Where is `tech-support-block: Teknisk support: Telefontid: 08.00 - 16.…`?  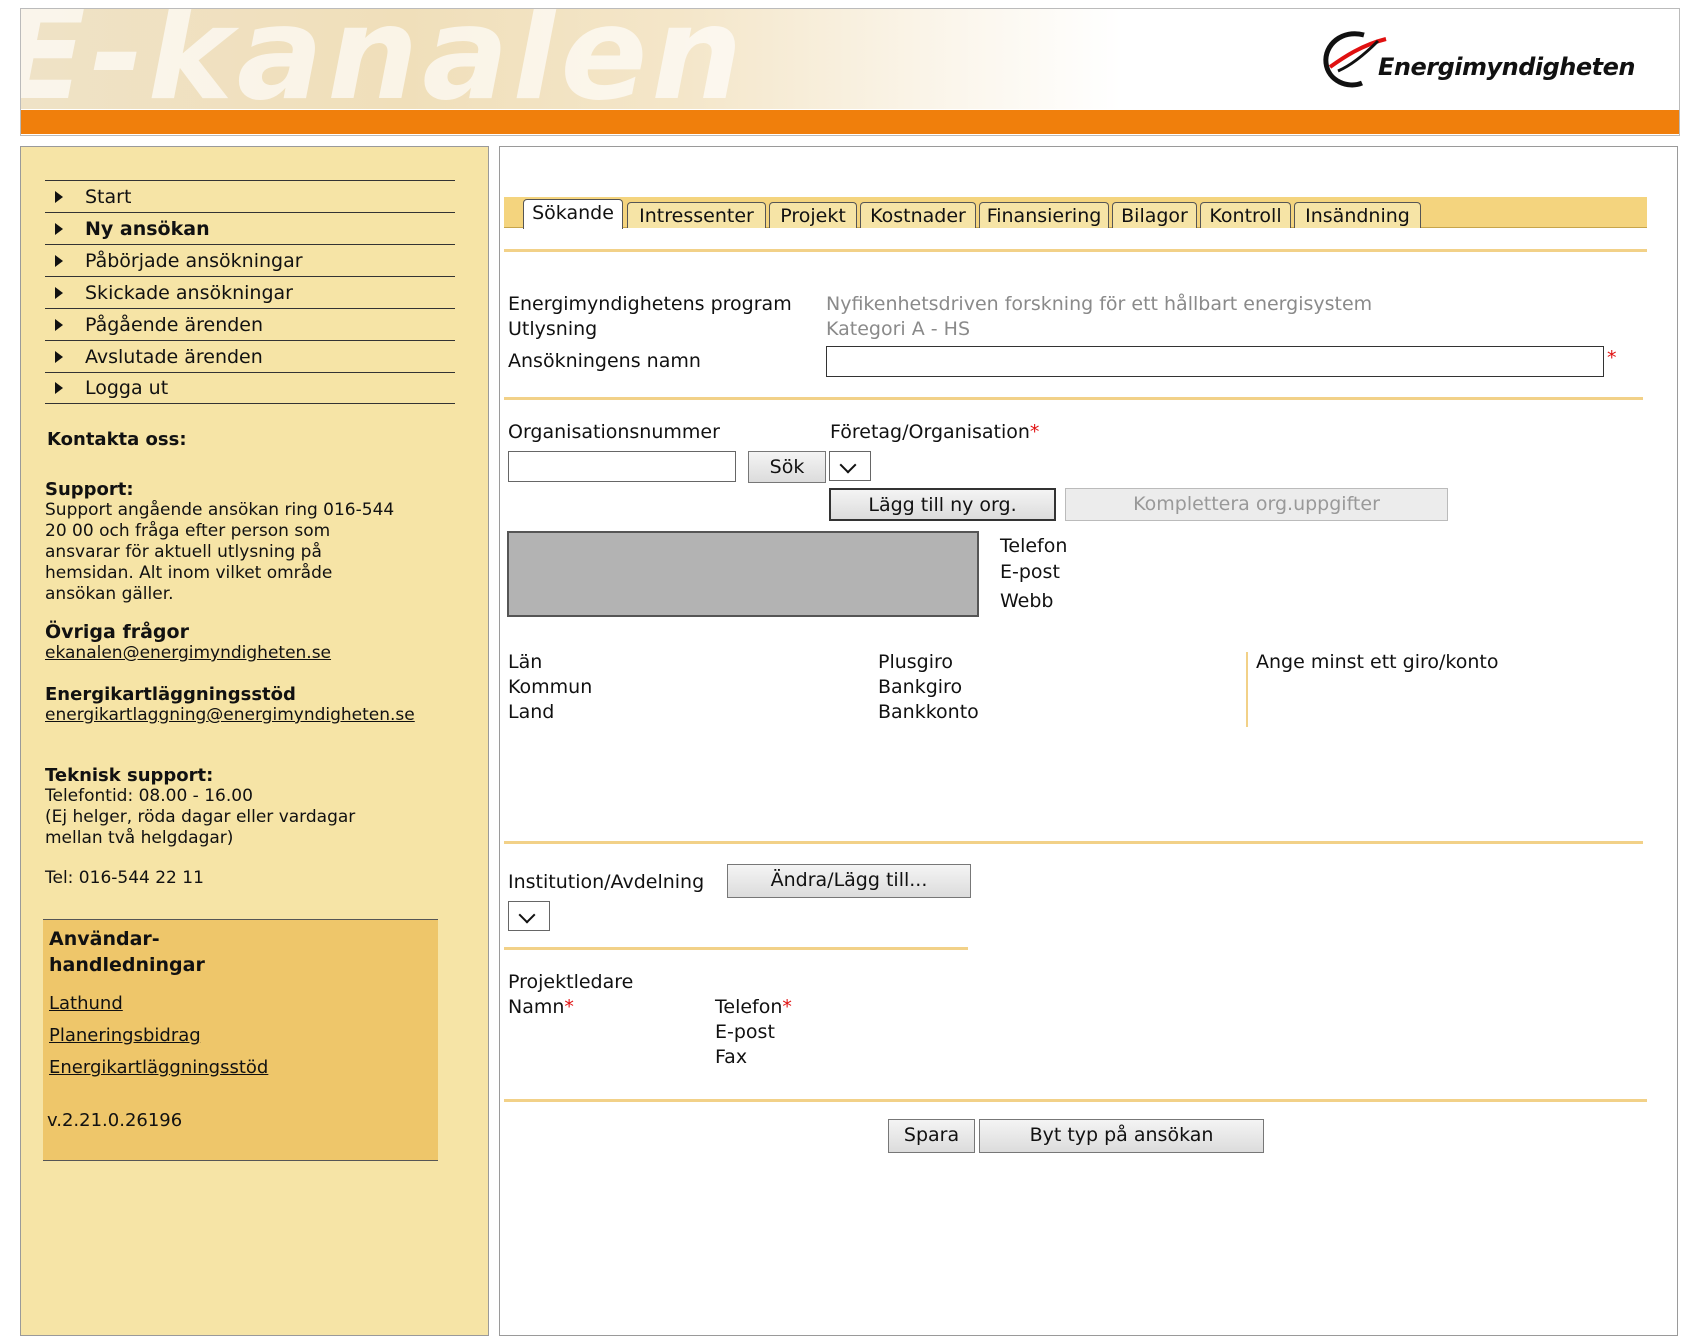 tech-support-block: Teknisk support: Telefontid: 08.00 - 16.… is located at coordinates (200, 807).